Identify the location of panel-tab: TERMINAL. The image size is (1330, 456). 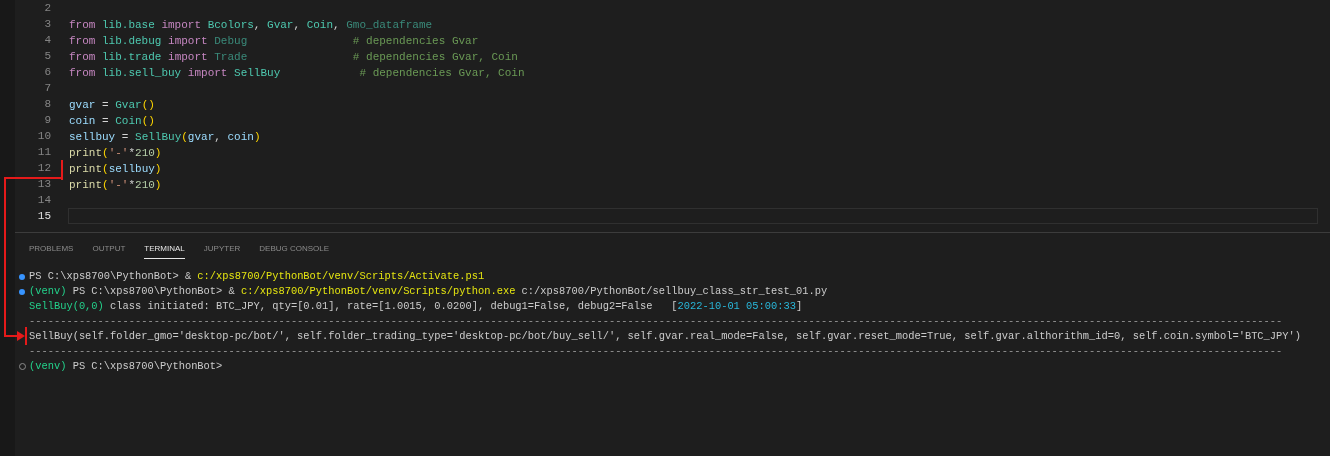
(164, 246).